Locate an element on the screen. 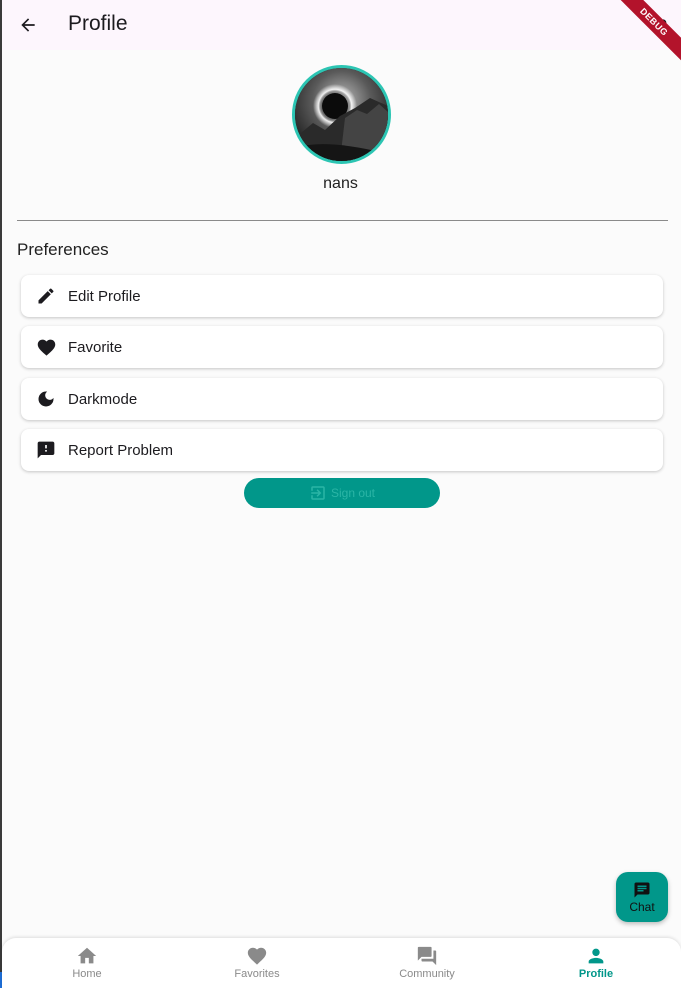 Image resolution: width=681 pixels, height=988 pixels. logout-icon is located at coordinates (318, 493).